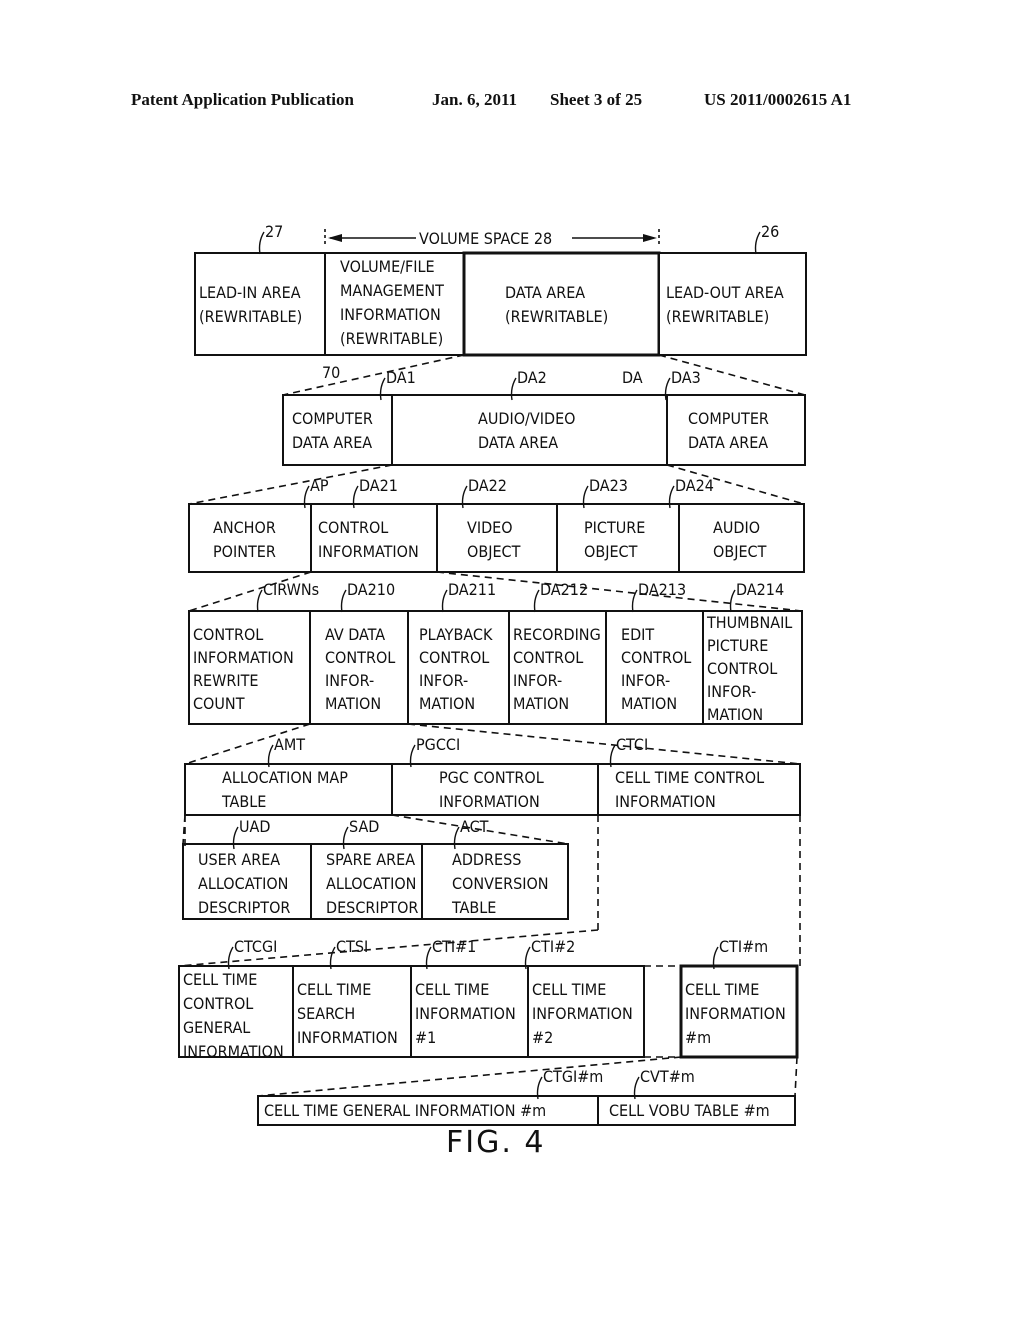 The width and height of the screenshot is (1024, 1320). I want to click on cell-cti-2: CELL TIME INFORMATION #2 CTI#2, so click(584, 997).